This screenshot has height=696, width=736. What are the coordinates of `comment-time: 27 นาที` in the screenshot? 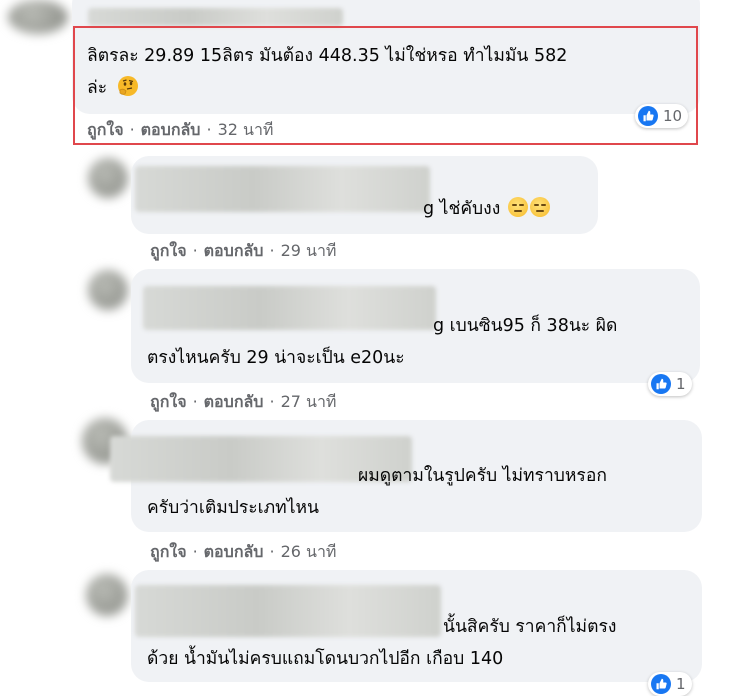 It's located at (309, 401).